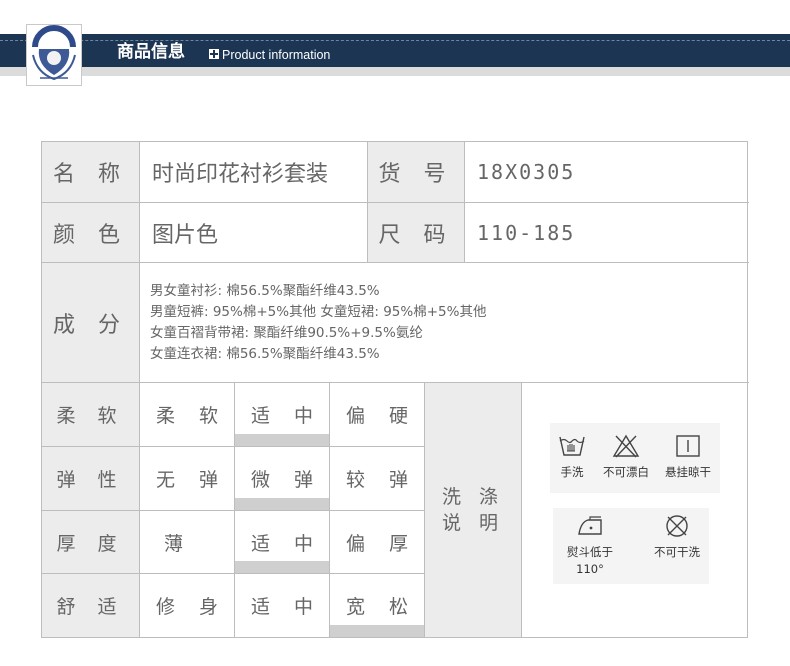  Describe the element at coordinates (187, 479) in the screenshot. I see `elasticity-option: 无 弹` at that location.